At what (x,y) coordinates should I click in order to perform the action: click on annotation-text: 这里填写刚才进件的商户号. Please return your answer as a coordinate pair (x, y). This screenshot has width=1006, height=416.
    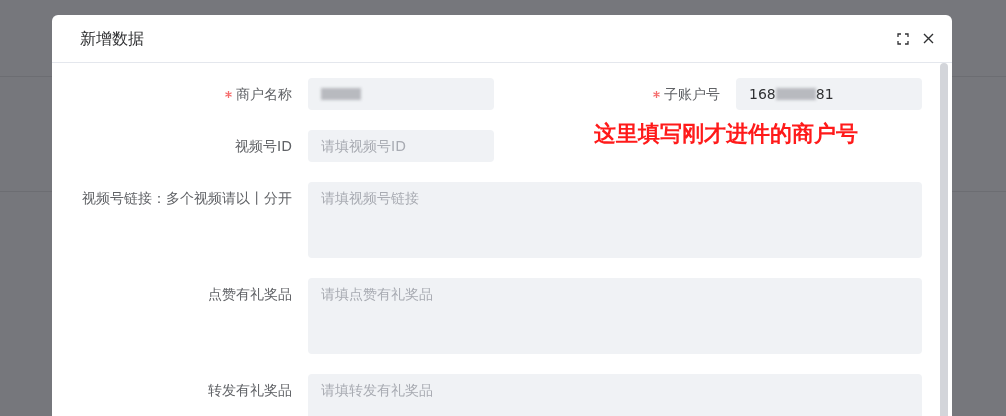
    Looking at the image, I should click on (726, 133).